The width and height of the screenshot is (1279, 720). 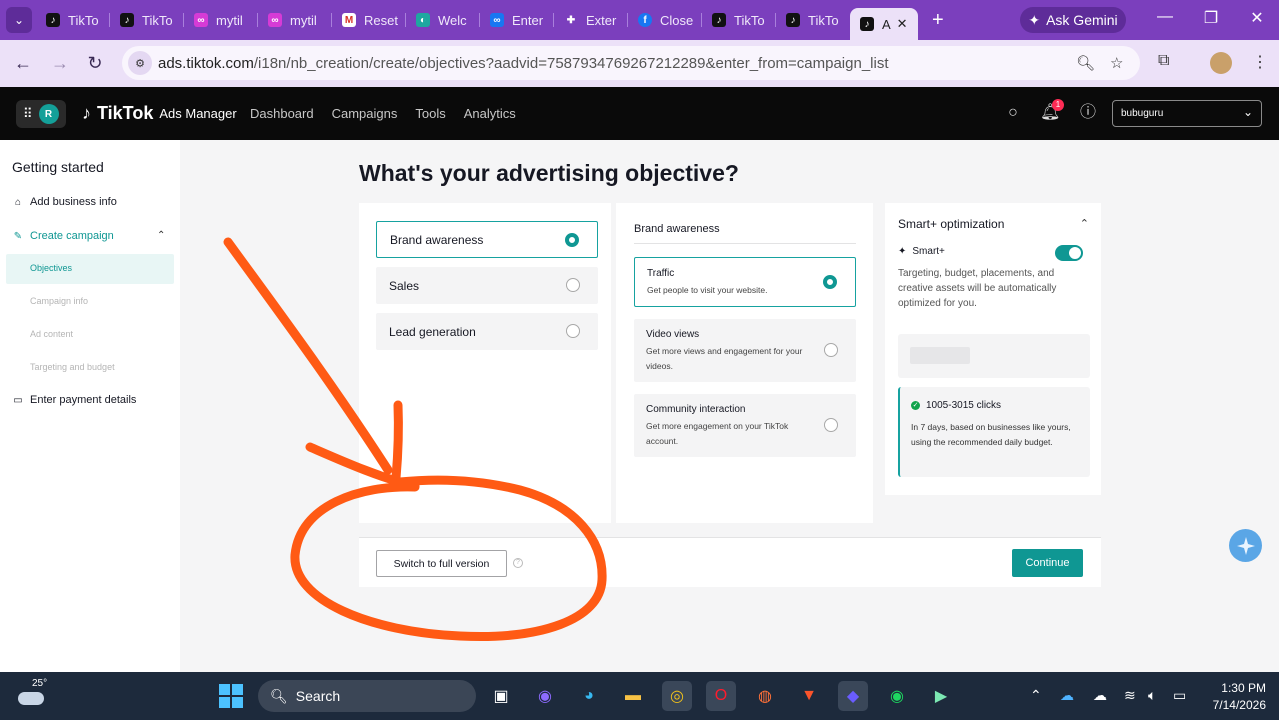 I want to click on firefox-icon: ◍, so click(x=765, y=696).